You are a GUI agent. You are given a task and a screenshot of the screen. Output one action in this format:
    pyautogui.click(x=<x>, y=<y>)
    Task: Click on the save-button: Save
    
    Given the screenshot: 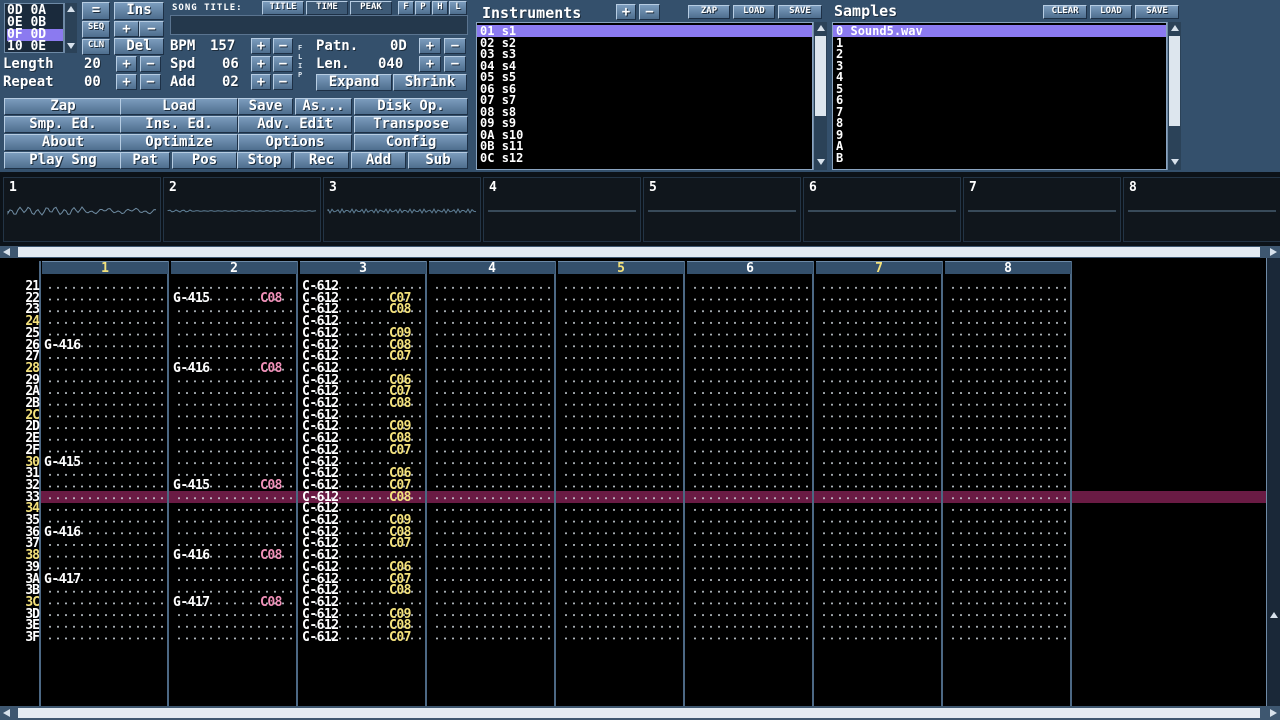 What is the action you would take?
    pyautogui.click(x=265, y=106)
    